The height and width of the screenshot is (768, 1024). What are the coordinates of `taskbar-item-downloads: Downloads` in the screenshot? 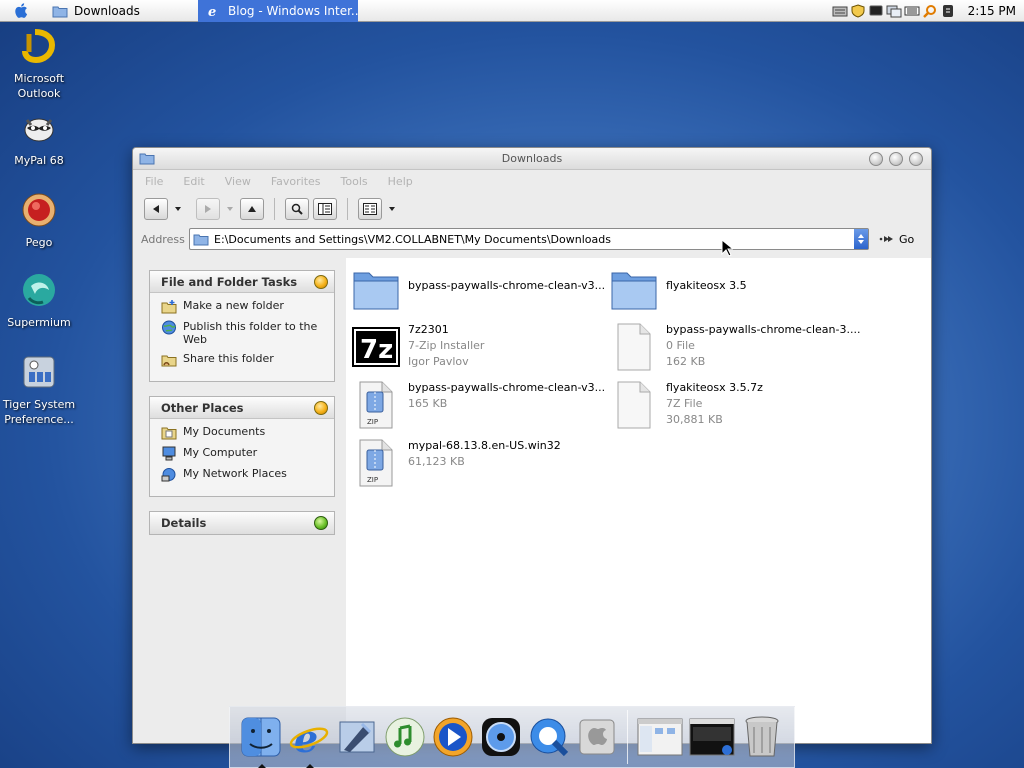 It's located at (124, 11).